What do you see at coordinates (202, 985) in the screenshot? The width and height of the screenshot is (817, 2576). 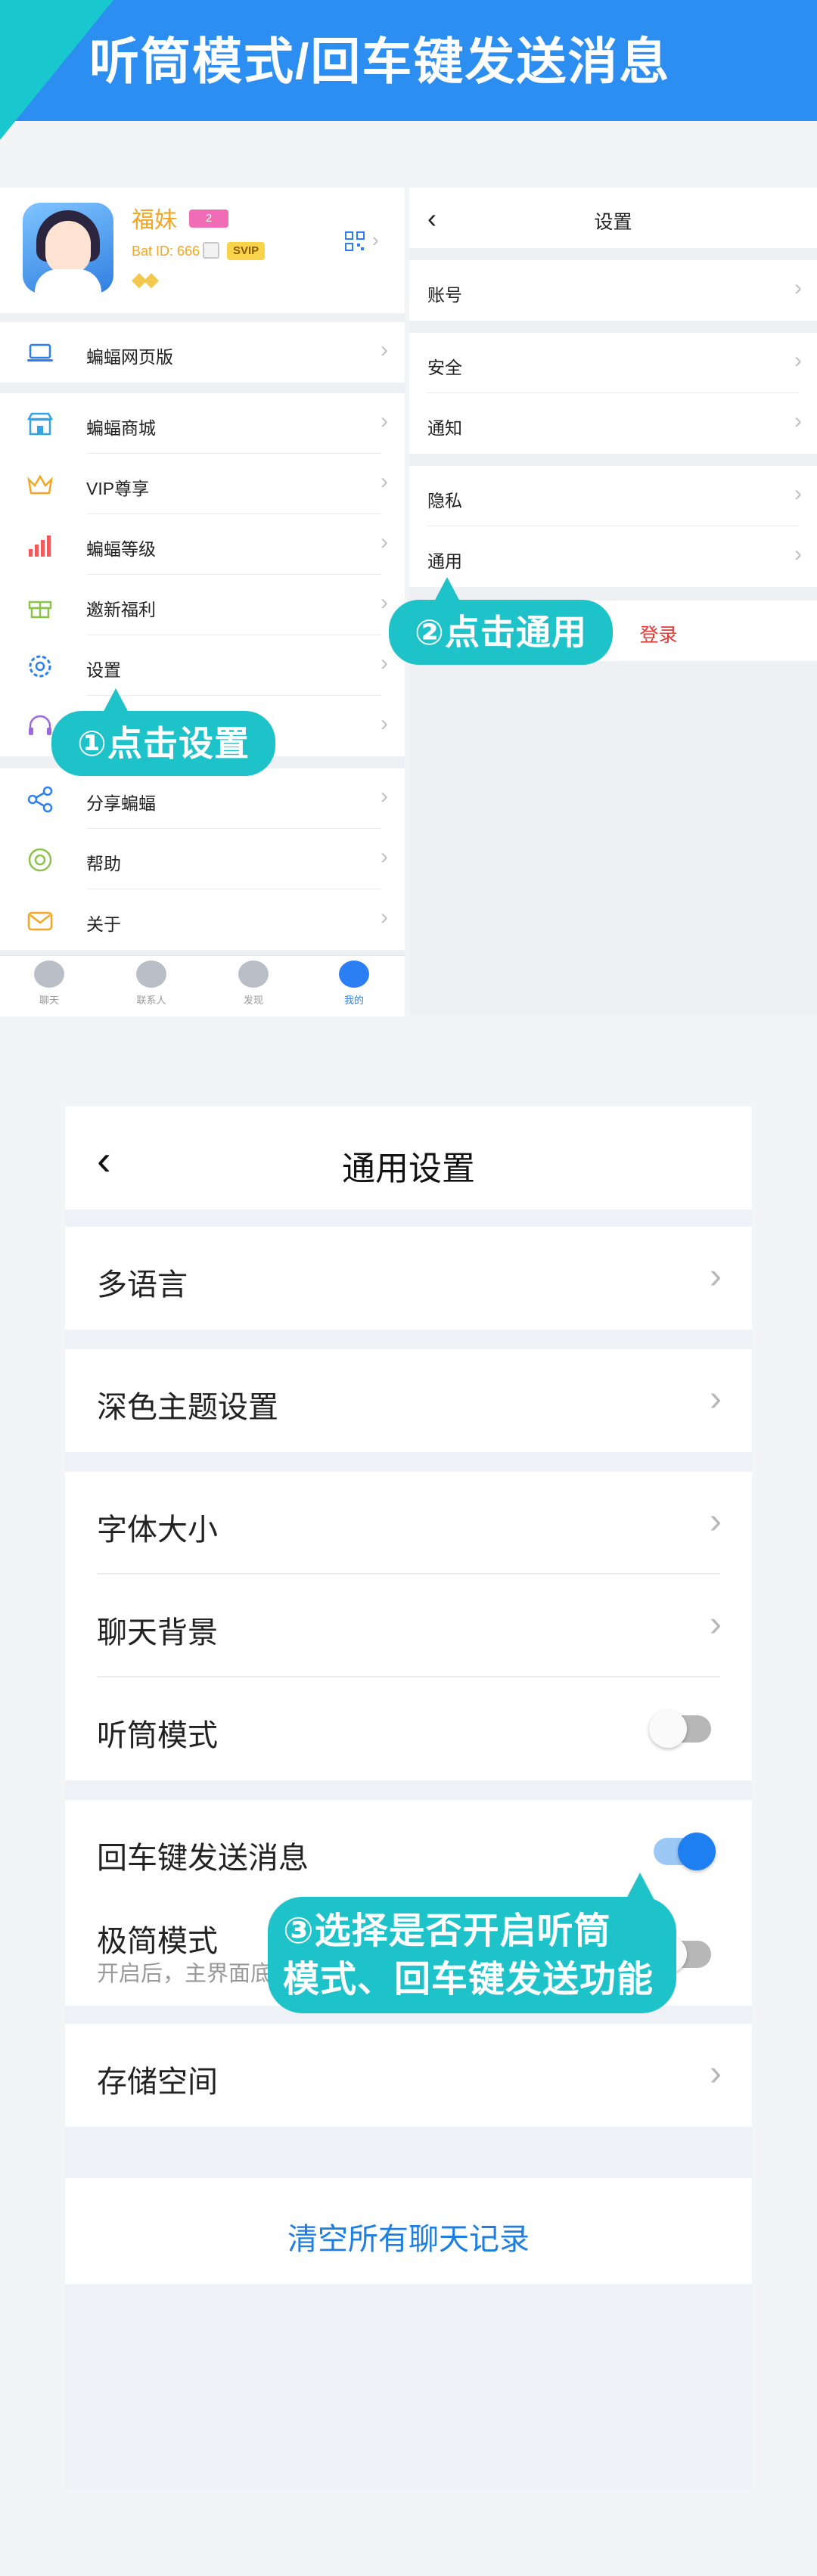 I see `bottom-tab-bar: 聊天 联系人 发现 我的` at bounding box center [202, 985].